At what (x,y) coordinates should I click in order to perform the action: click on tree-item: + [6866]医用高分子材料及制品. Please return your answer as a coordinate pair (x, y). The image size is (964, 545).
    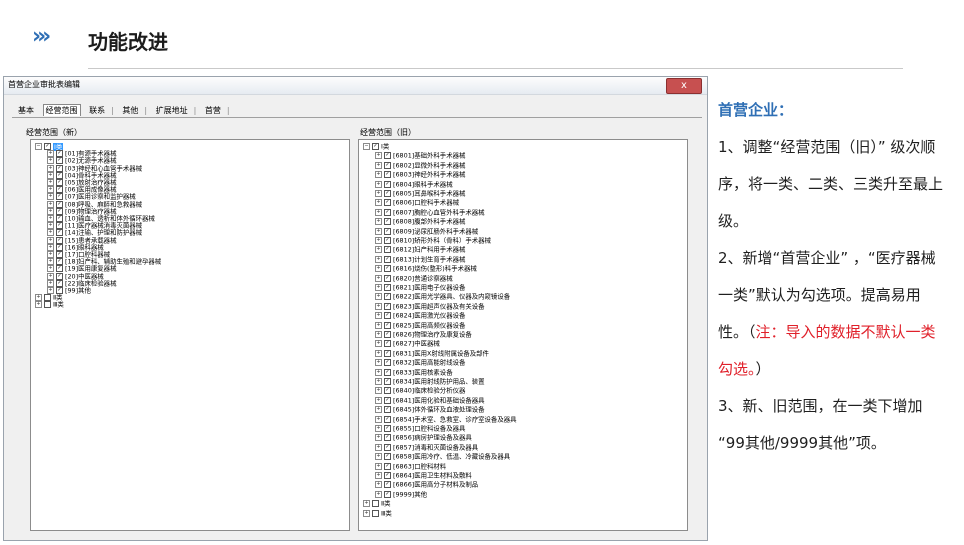
    Looking at the image, I should click on (426, 485).